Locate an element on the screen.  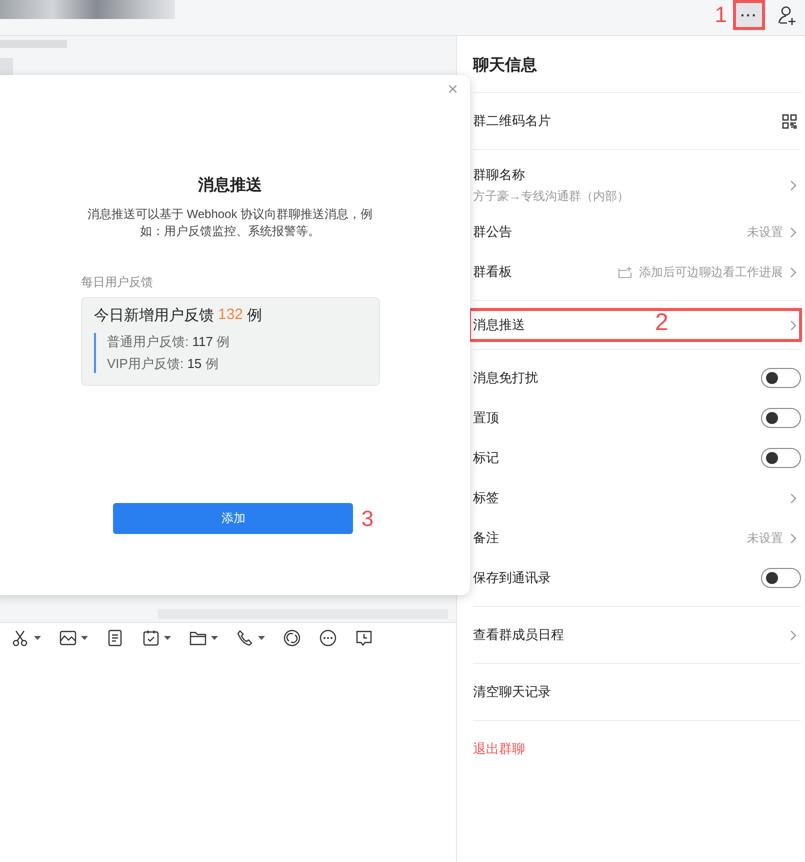
card-title-unit: 例 is located at coordinates (254, 315).